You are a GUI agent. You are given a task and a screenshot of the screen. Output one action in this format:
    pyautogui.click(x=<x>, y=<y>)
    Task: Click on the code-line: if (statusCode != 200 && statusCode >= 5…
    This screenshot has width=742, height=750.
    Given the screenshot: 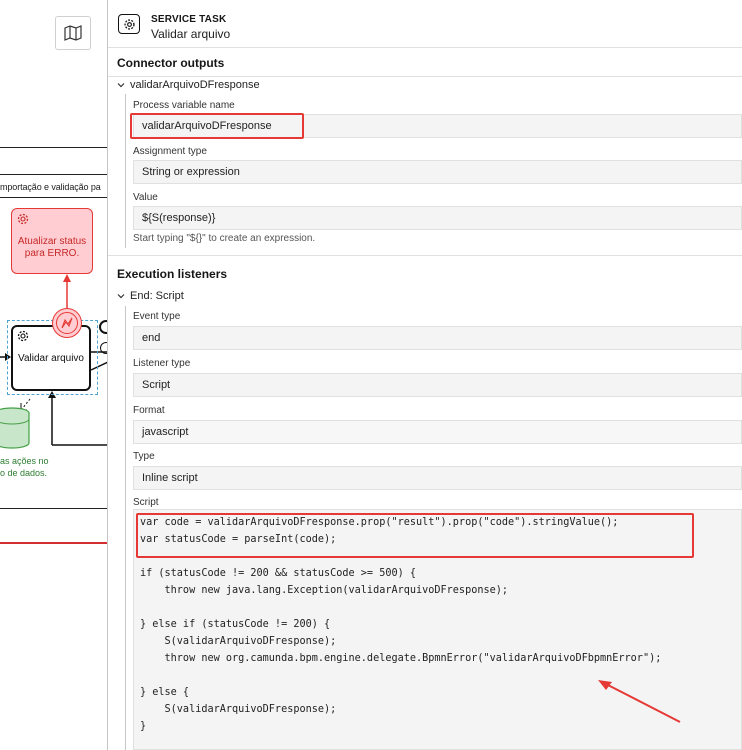 What is the action you would take?
    pyautogui.click(x=278, y=573)
    